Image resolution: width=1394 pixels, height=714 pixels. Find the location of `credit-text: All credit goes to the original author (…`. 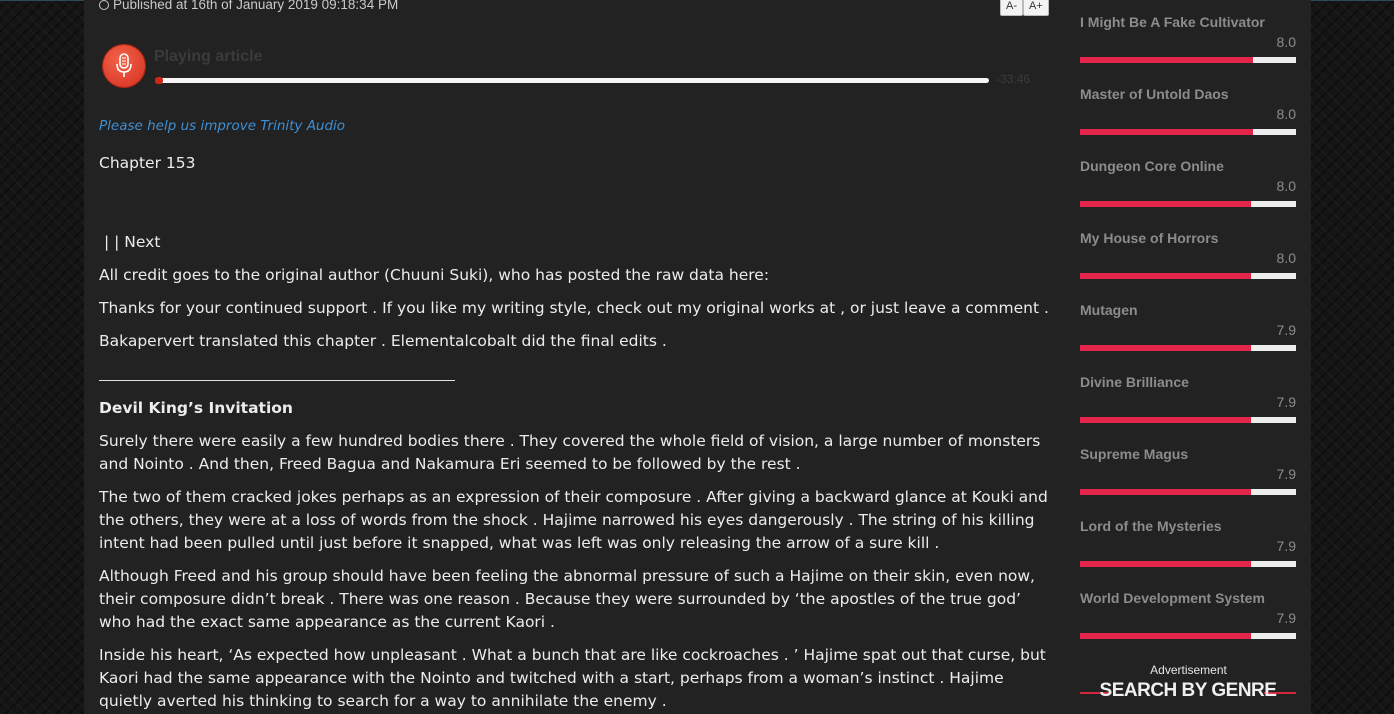

credit-text: All credit goes to the original author (… is located at coordinates (434, 275).